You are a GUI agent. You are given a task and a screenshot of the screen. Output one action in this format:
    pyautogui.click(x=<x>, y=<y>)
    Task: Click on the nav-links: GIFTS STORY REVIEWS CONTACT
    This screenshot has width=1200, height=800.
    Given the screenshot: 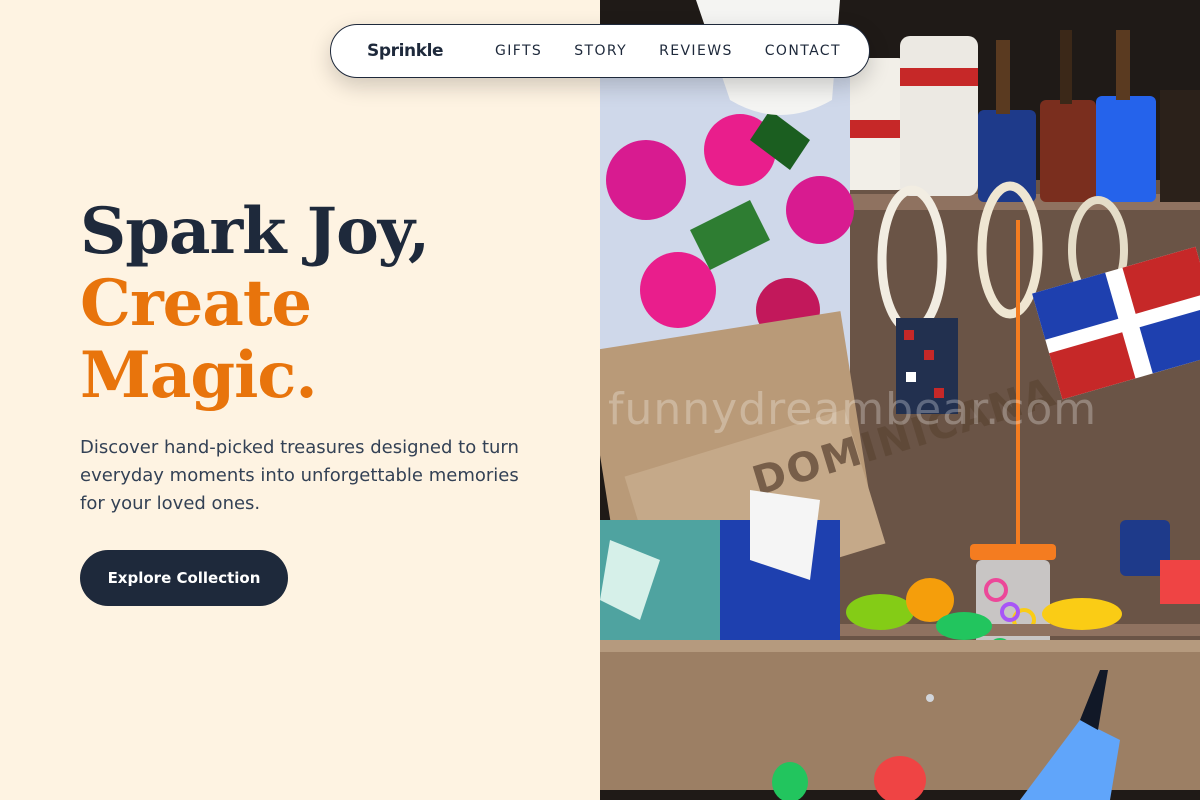 What is the action you would take?
    pyautogui.click(x=668, y=51)
    